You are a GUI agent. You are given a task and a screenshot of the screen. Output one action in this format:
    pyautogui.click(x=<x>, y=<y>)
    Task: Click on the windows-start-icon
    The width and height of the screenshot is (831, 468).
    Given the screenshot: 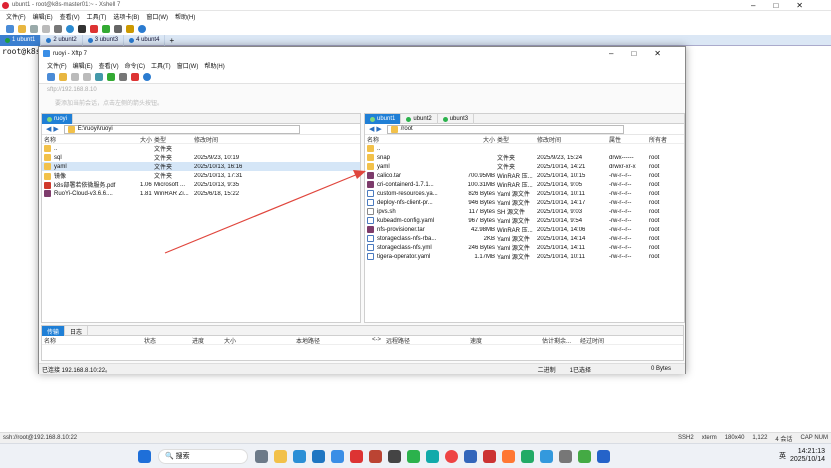 What is the action you would take?
    pyautogui.click(x=144, y=456)
    